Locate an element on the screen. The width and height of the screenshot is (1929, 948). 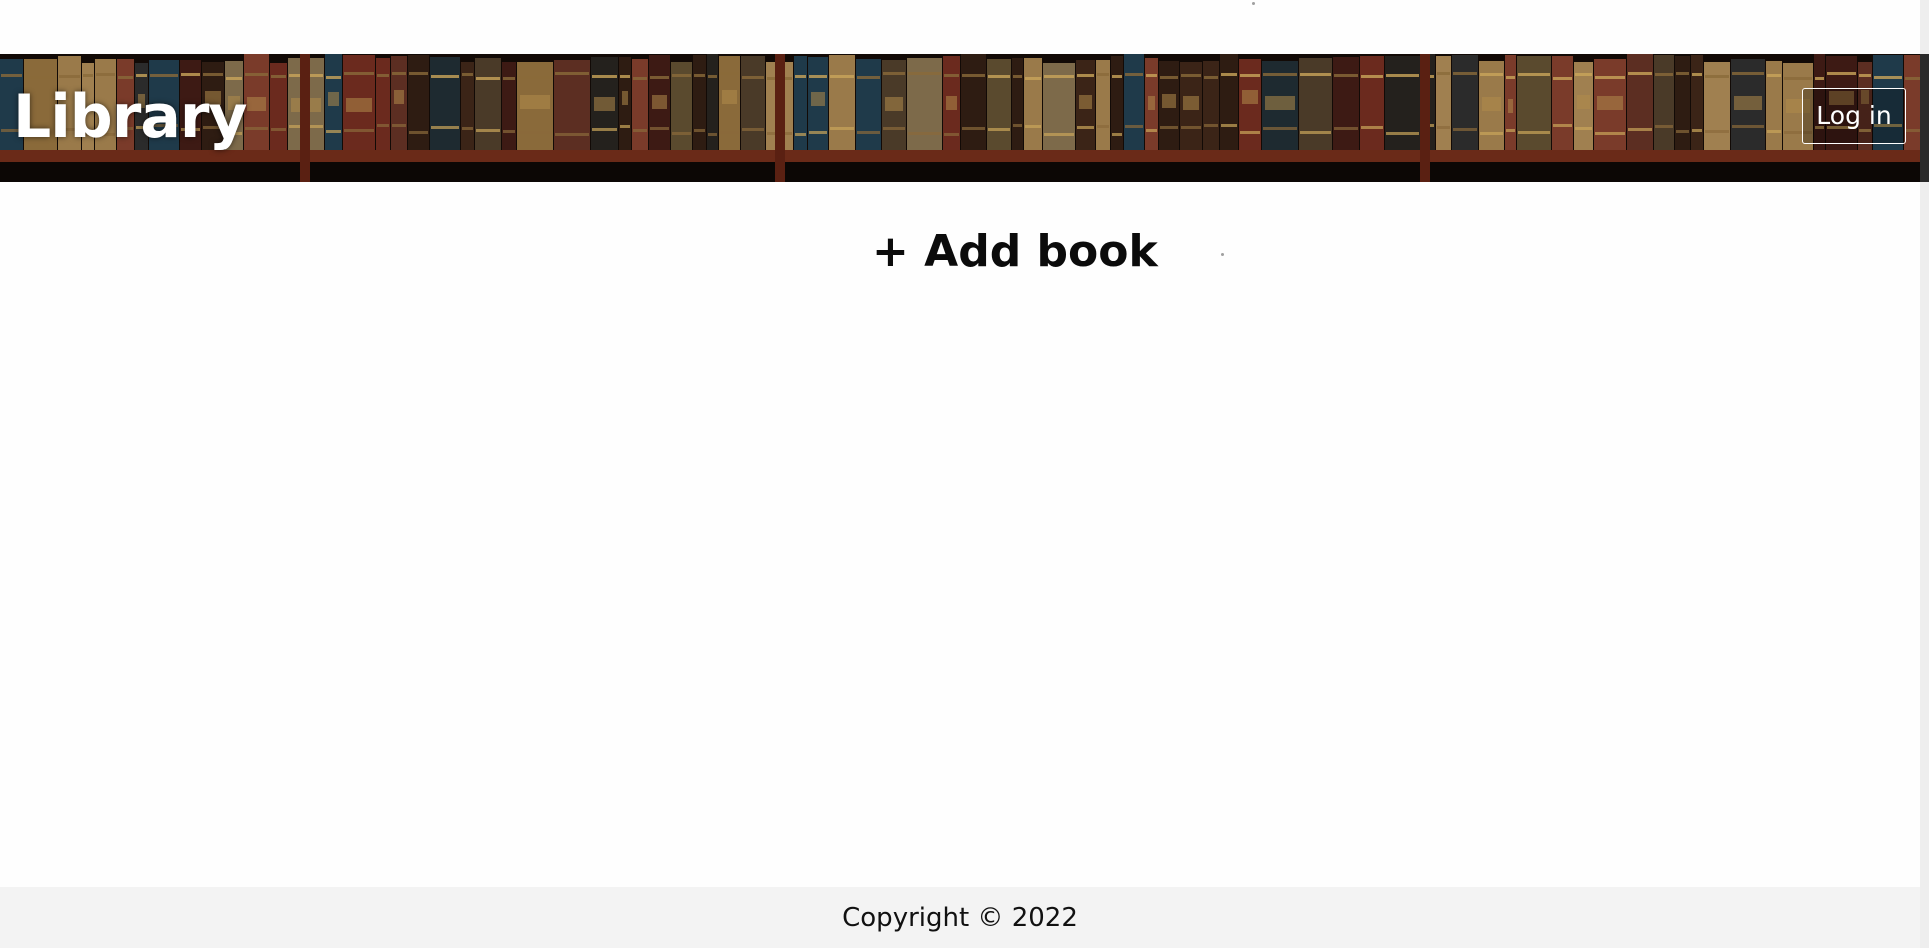
scrollbar-thumb is located at coordinates (1924, 118).